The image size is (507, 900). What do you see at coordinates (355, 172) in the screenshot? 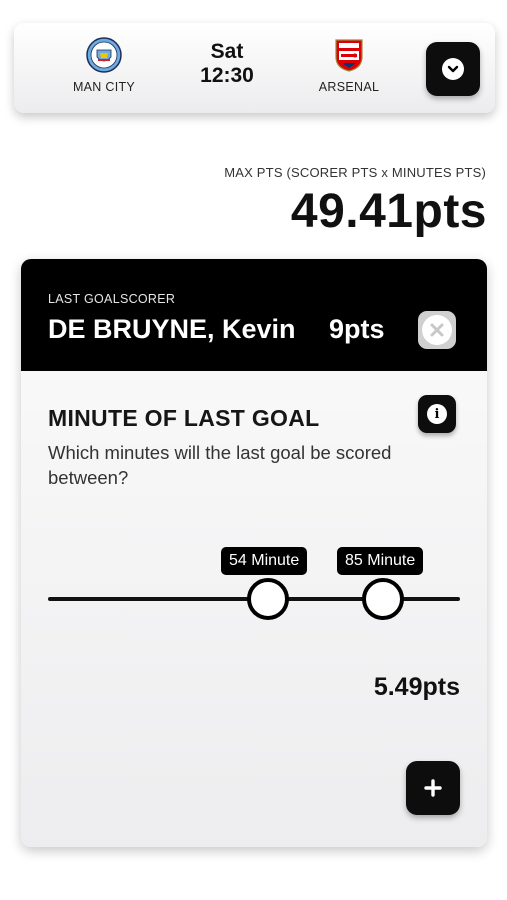
I see `max-points-label: MAX PTS (SCORER PTS x MINUTES PTS)` at bounding box center [355, 172].